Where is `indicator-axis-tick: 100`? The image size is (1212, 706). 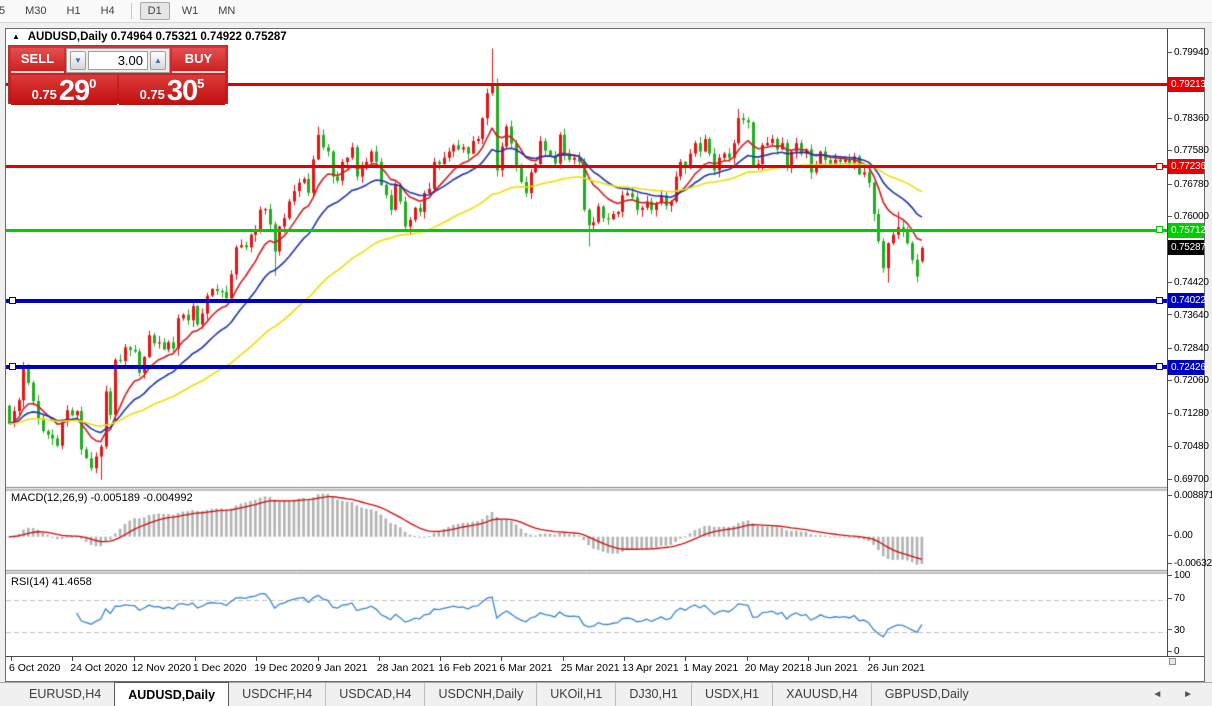 indicator-axis-tick: 100 is located at coordinates (1179, 577).